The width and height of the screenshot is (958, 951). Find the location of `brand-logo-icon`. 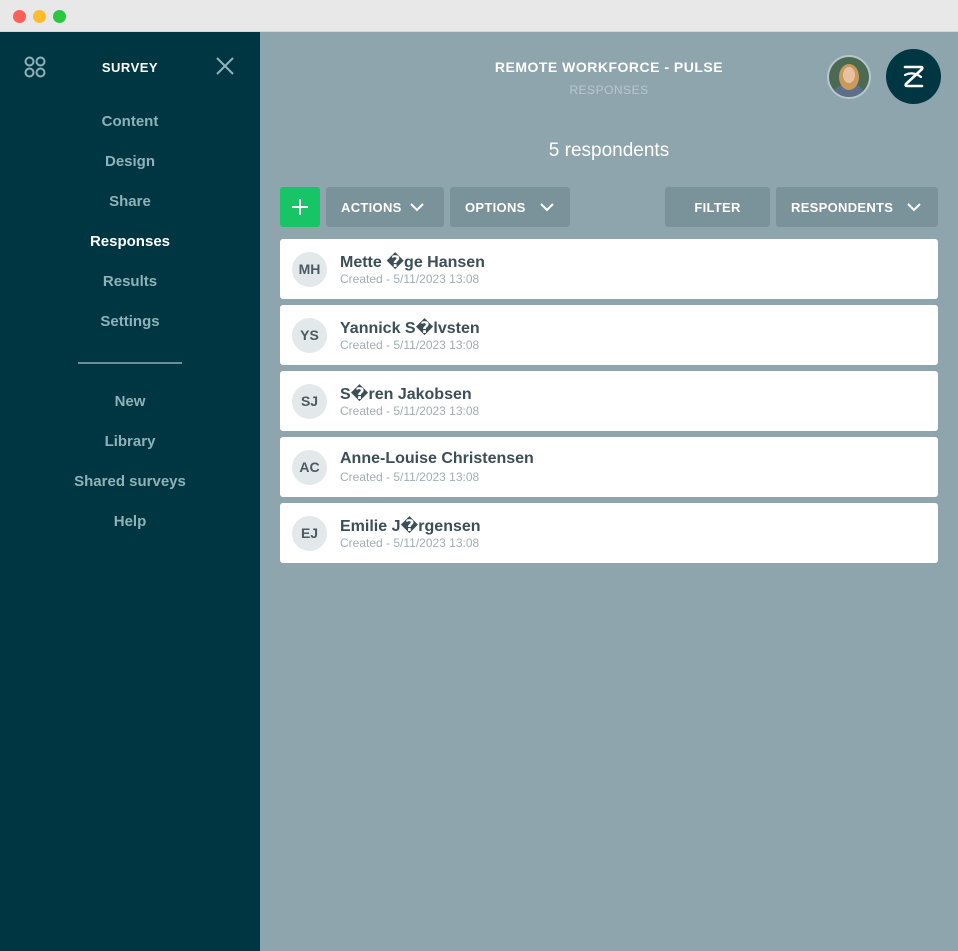

brand-logo-icon is located at coordinates (913, 76).